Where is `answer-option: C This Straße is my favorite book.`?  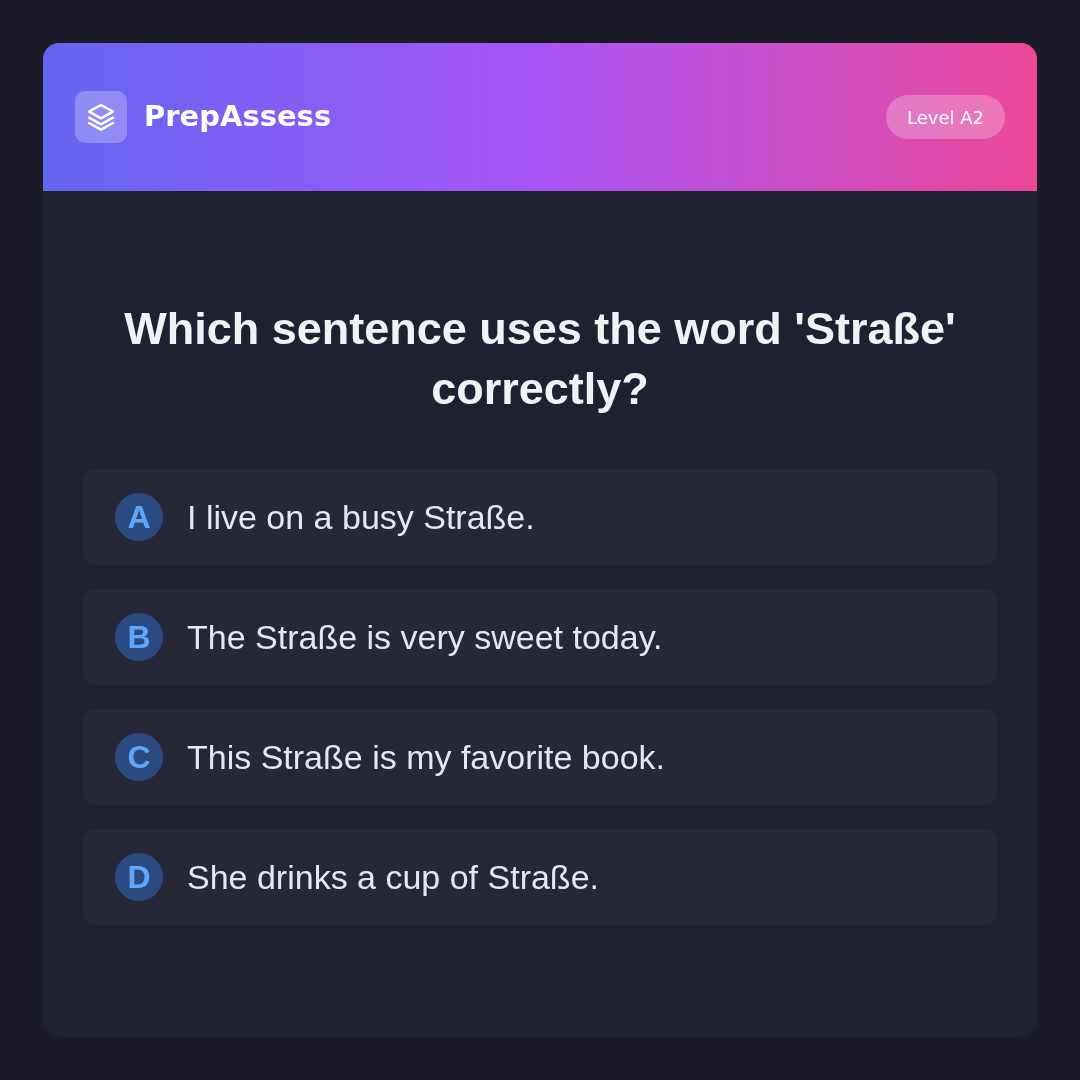 answer-option: C This Straße is my favorite book. is located at coordinates (540, 757).